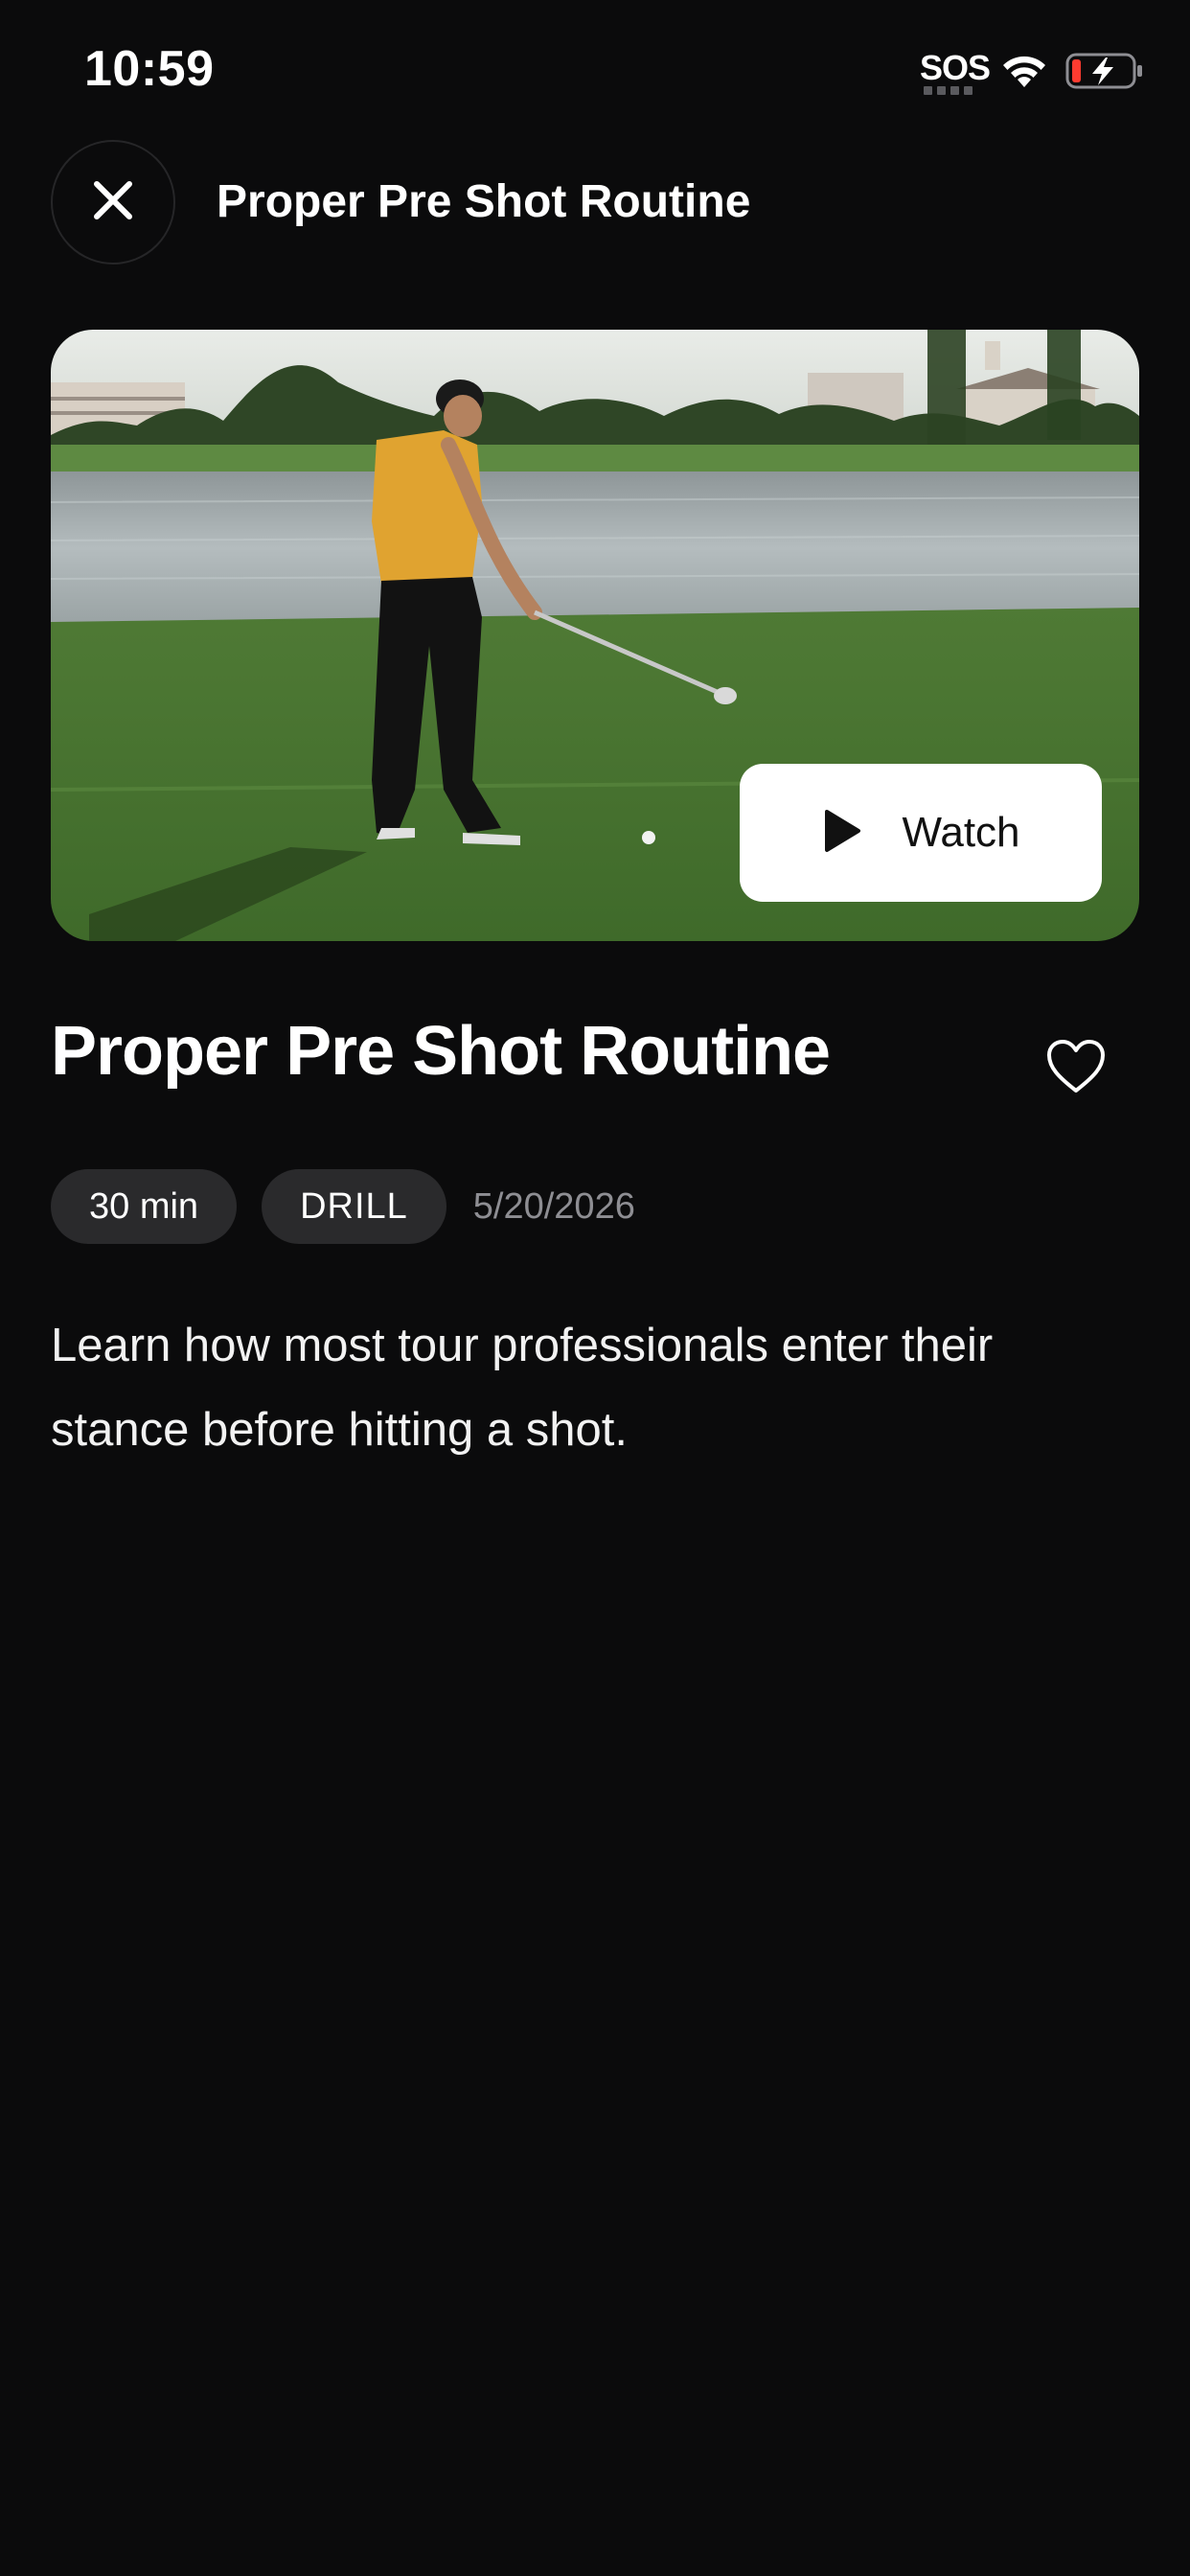 This screenshot has height=2576, width=1190. I want to click on play-icon, so click(841, 833).